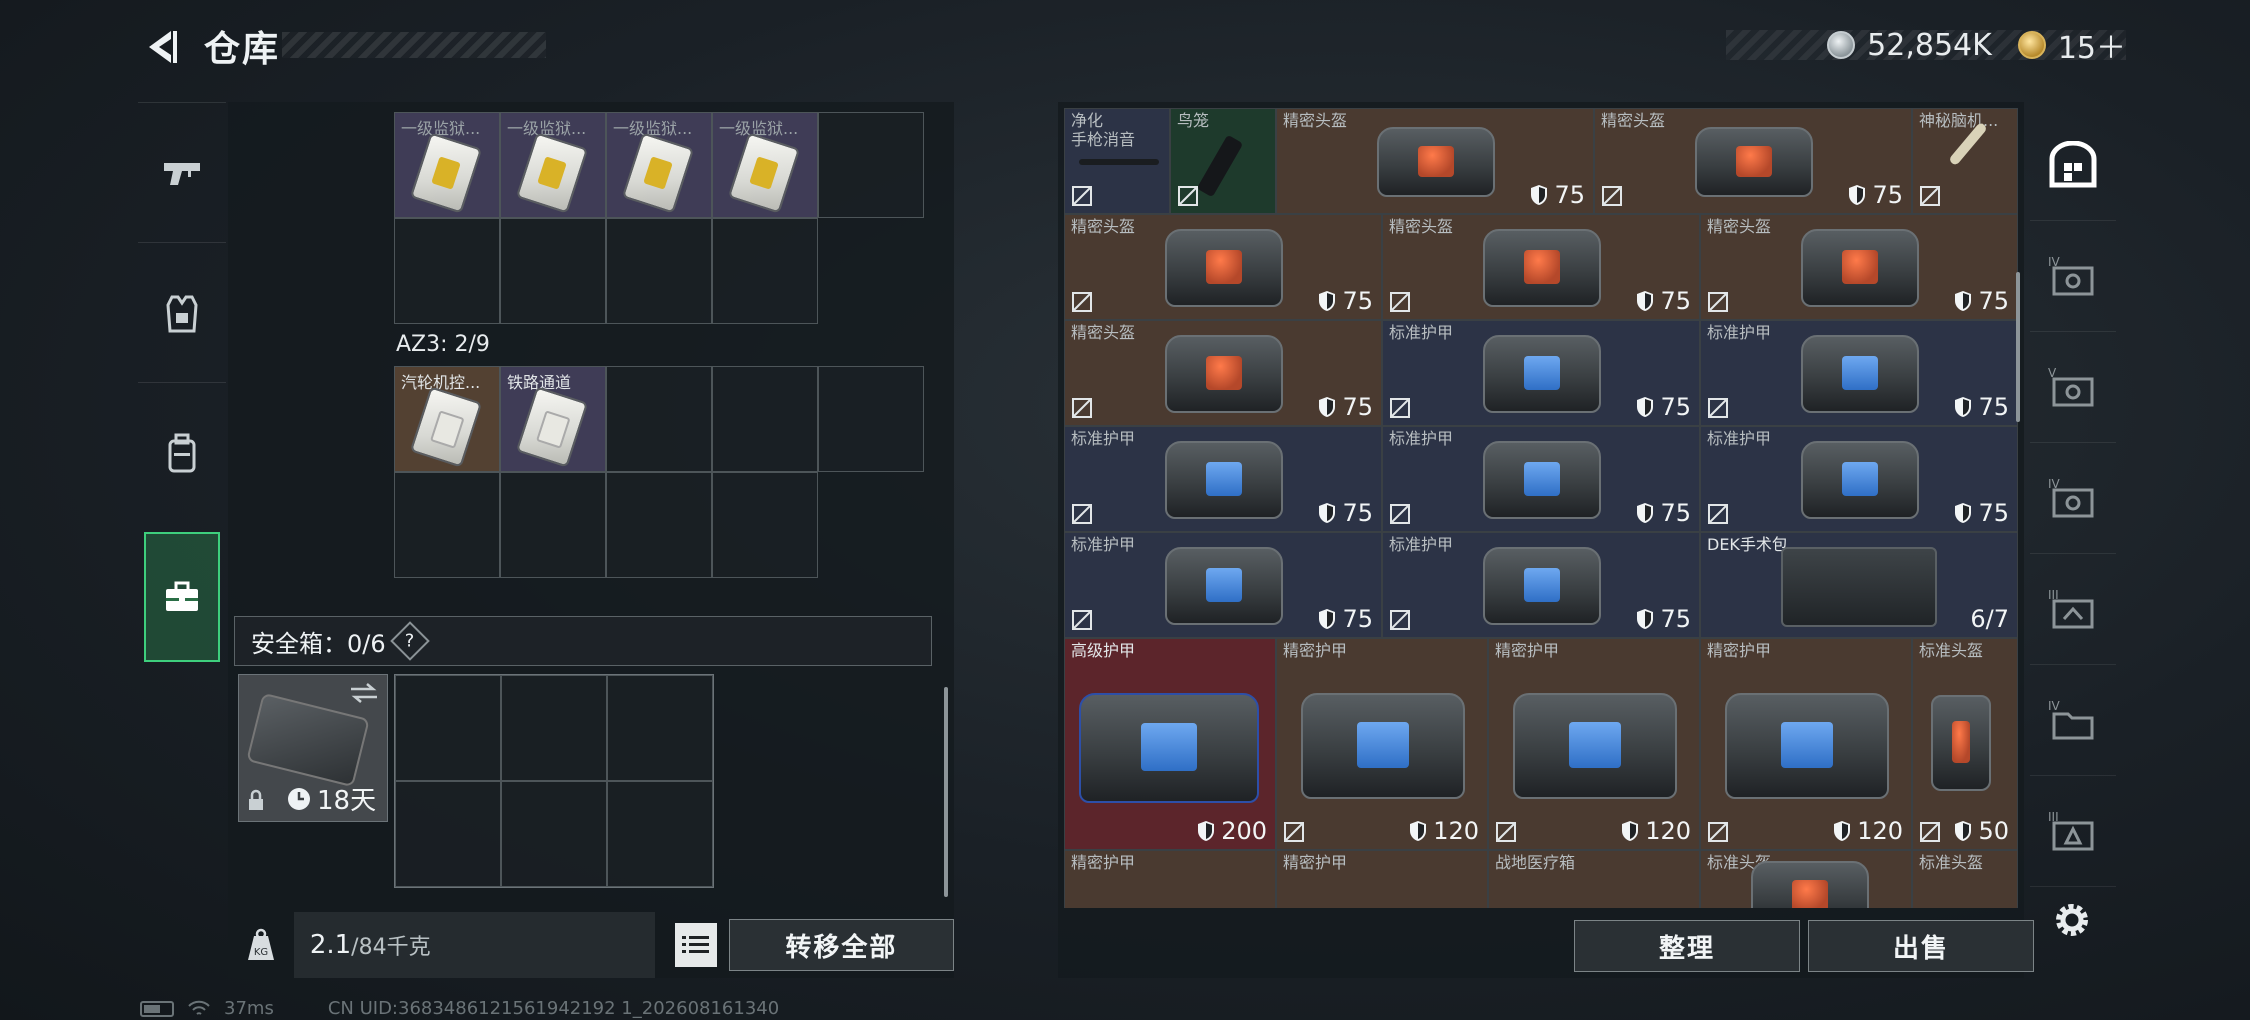 The width and height of the screenshot is (2250, 1020). I want to click on help-button: ?, so click(409, 641).